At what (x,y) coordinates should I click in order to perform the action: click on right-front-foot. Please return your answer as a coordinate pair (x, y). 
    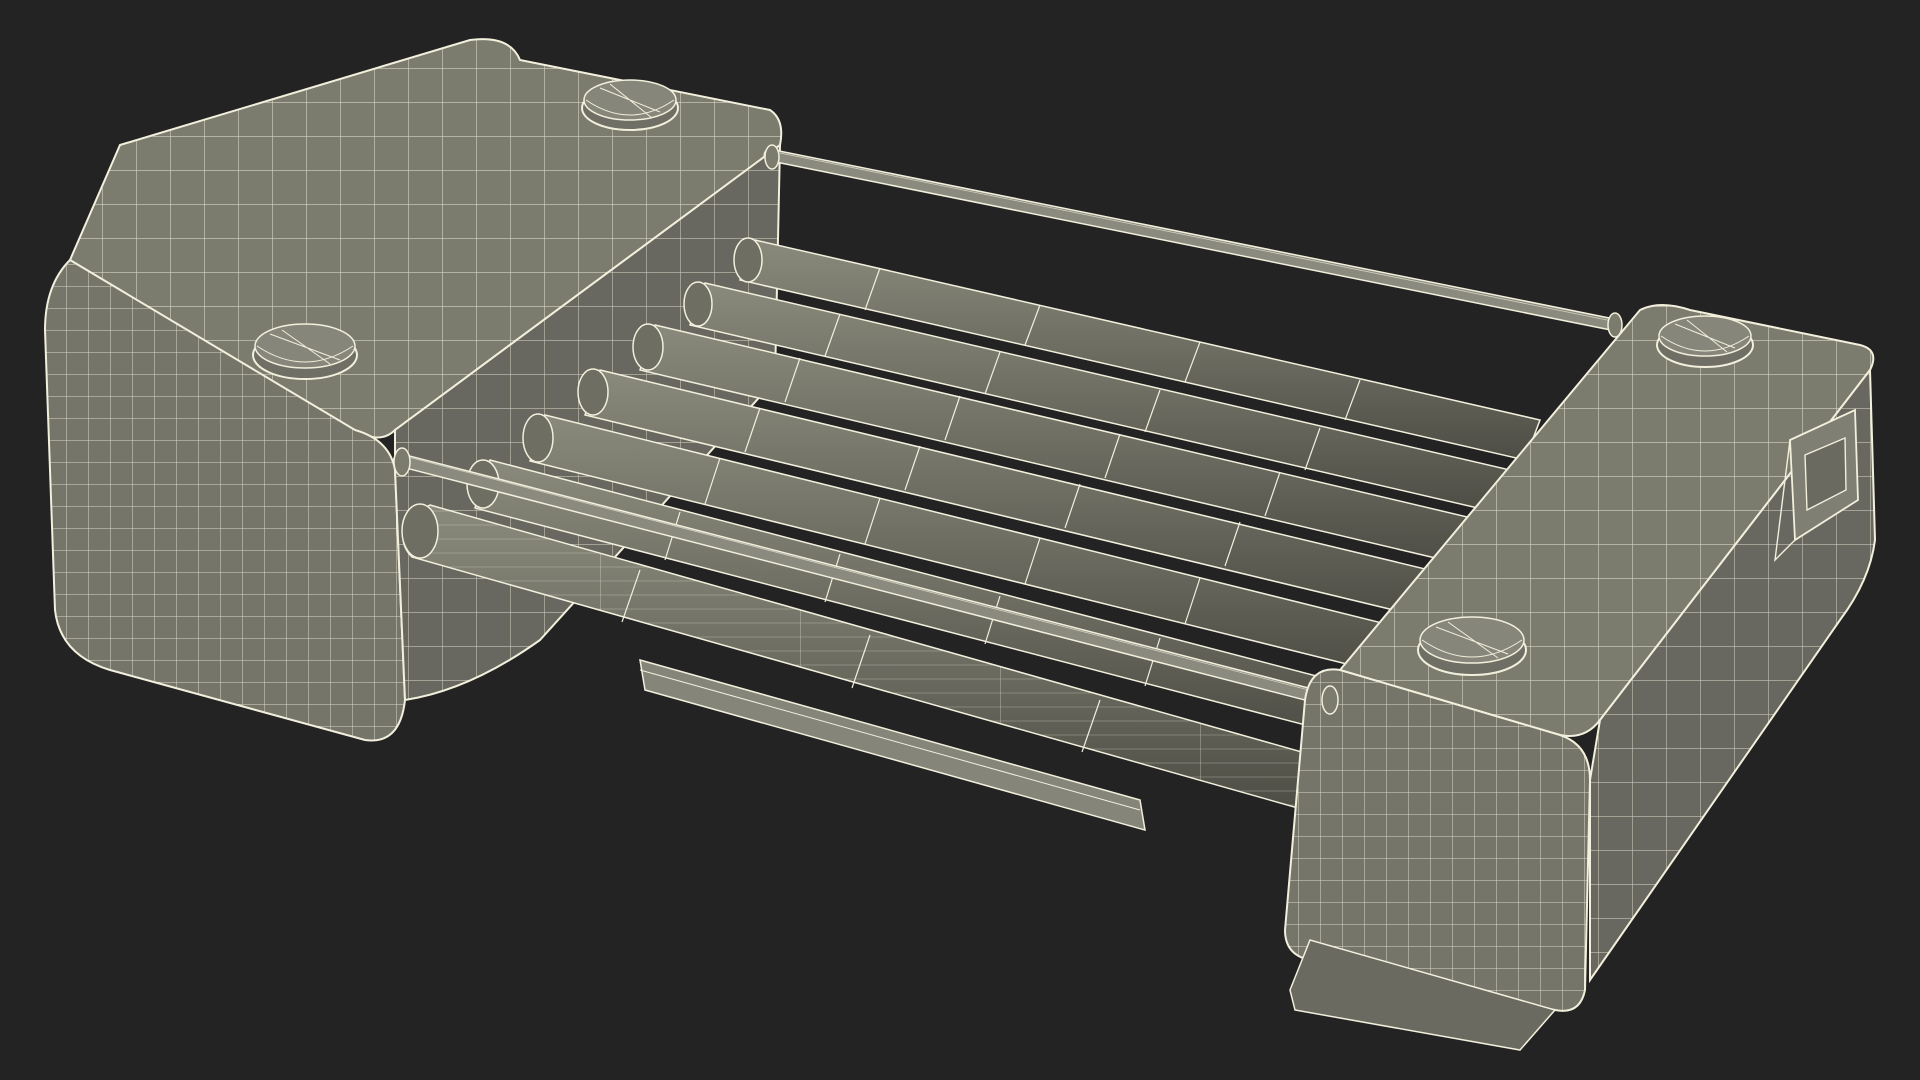
    Looking at the image, I should click on (1472, 646).